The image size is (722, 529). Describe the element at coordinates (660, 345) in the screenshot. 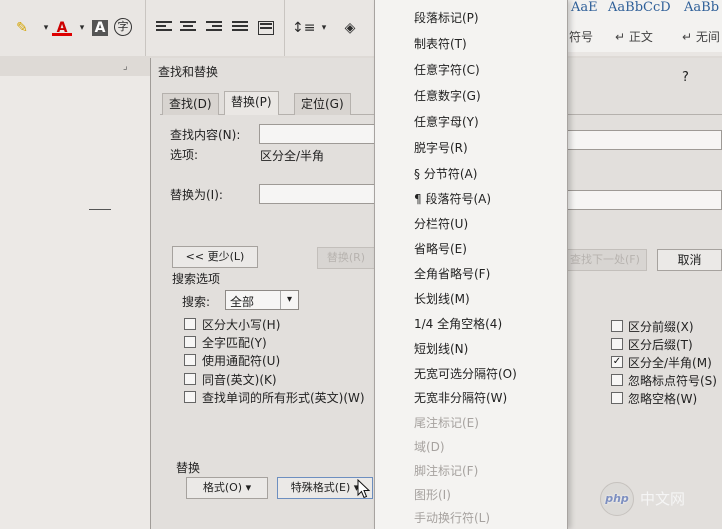

I see `match-suffix-label: 区分后缀(T)` at that location.